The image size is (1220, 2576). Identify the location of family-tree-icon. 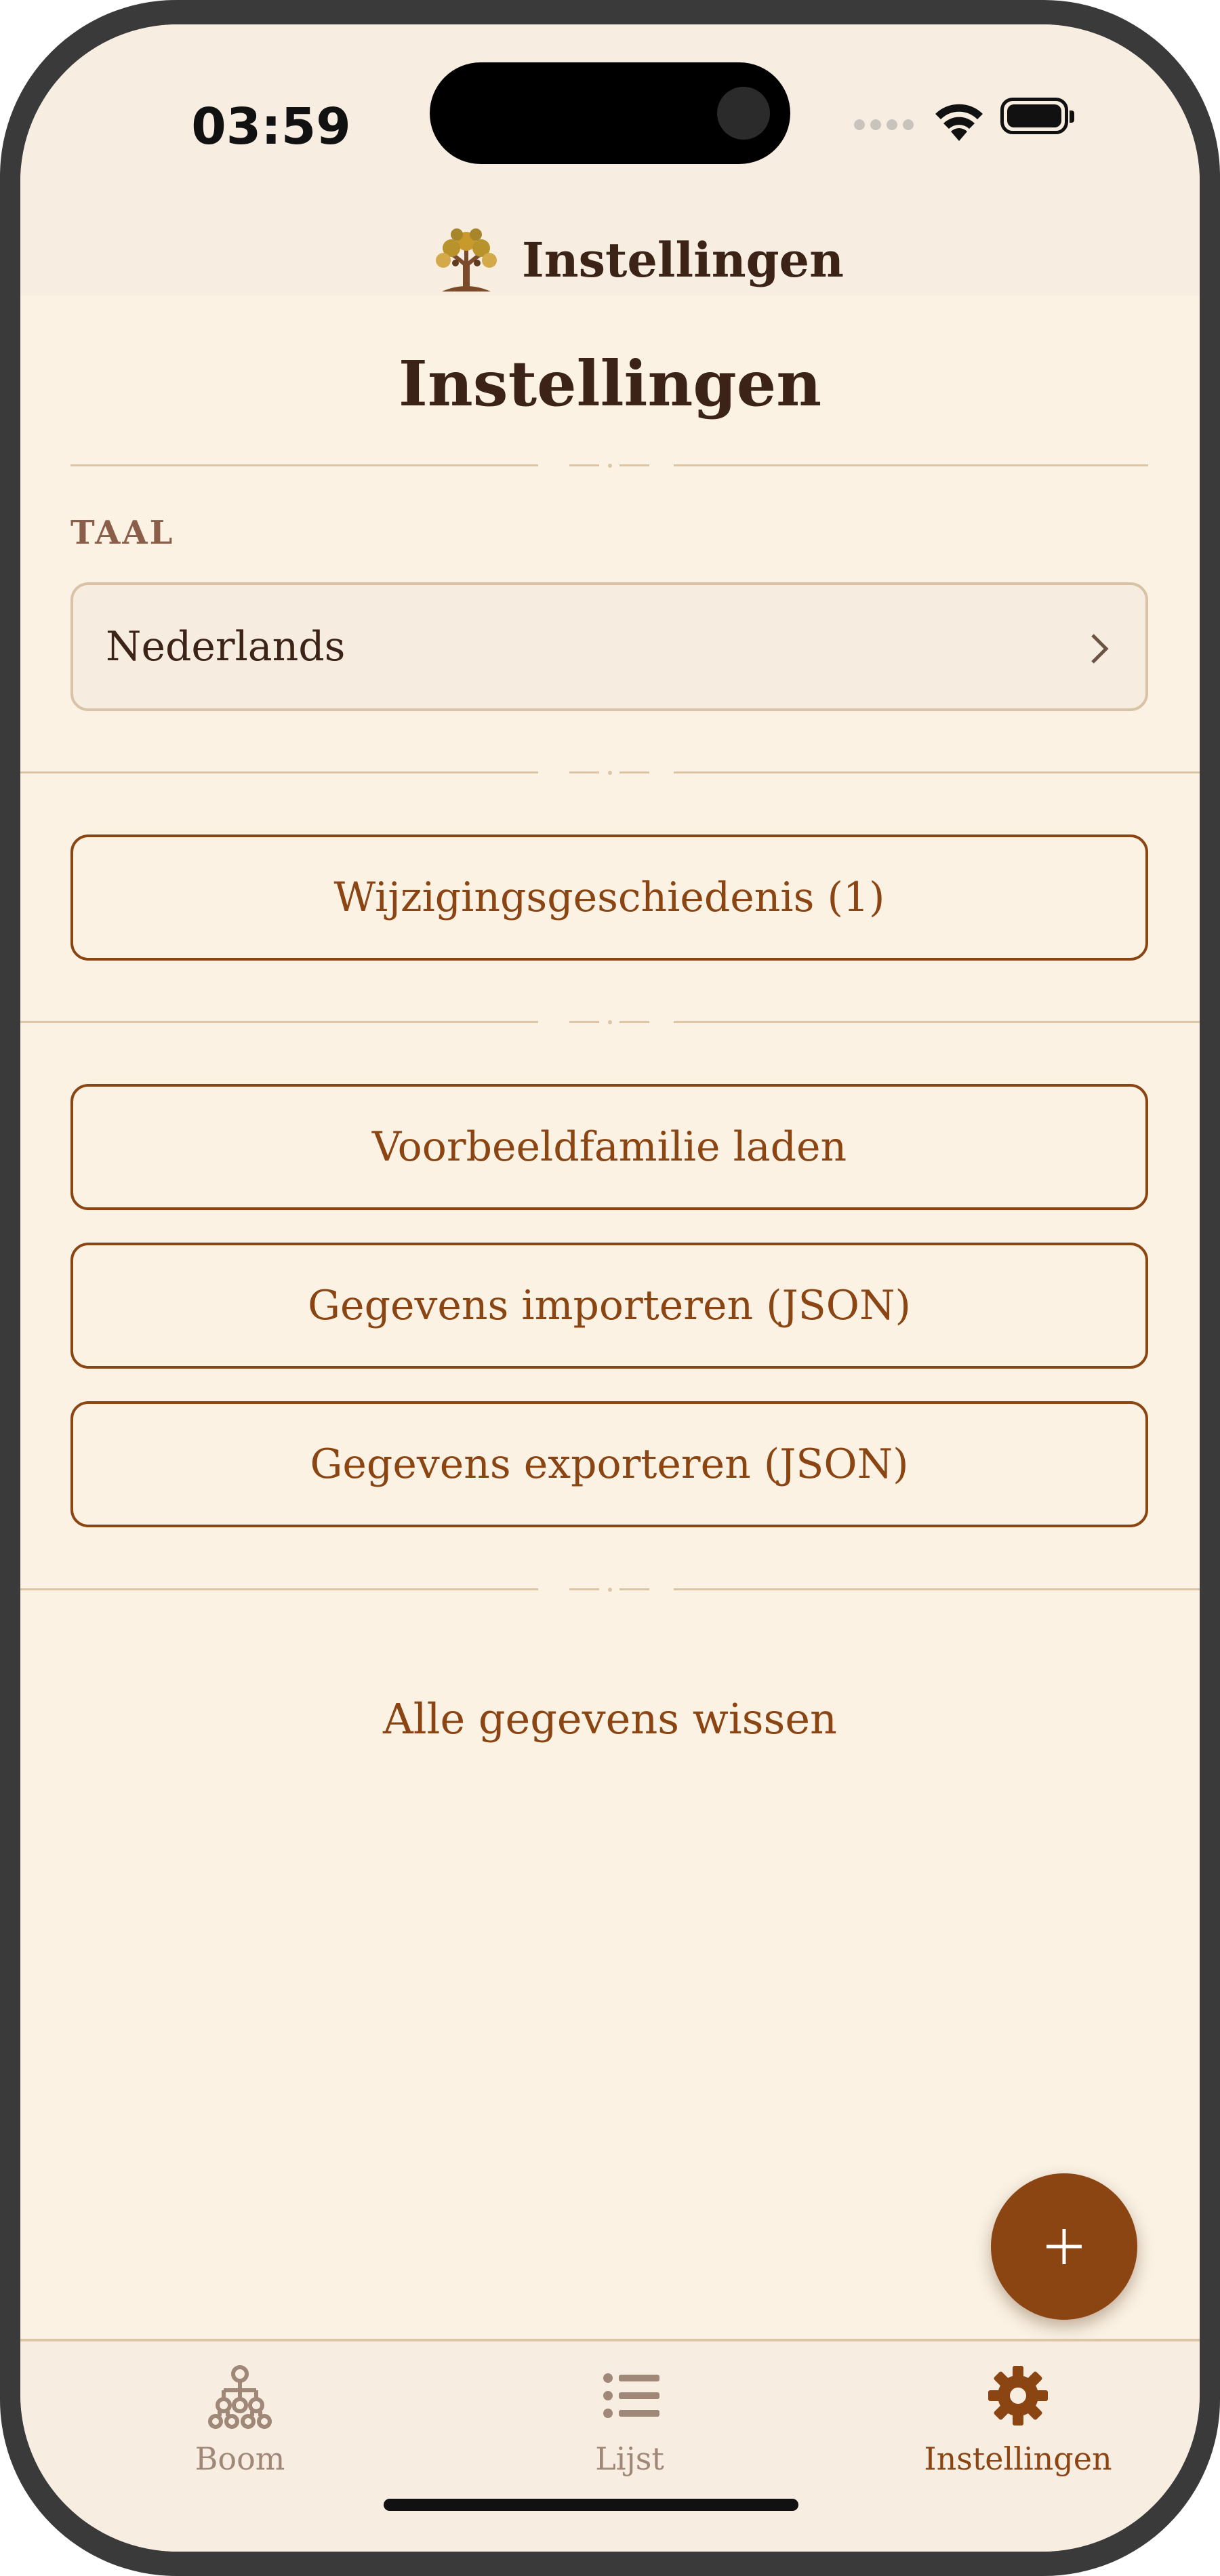
(240, 2397).